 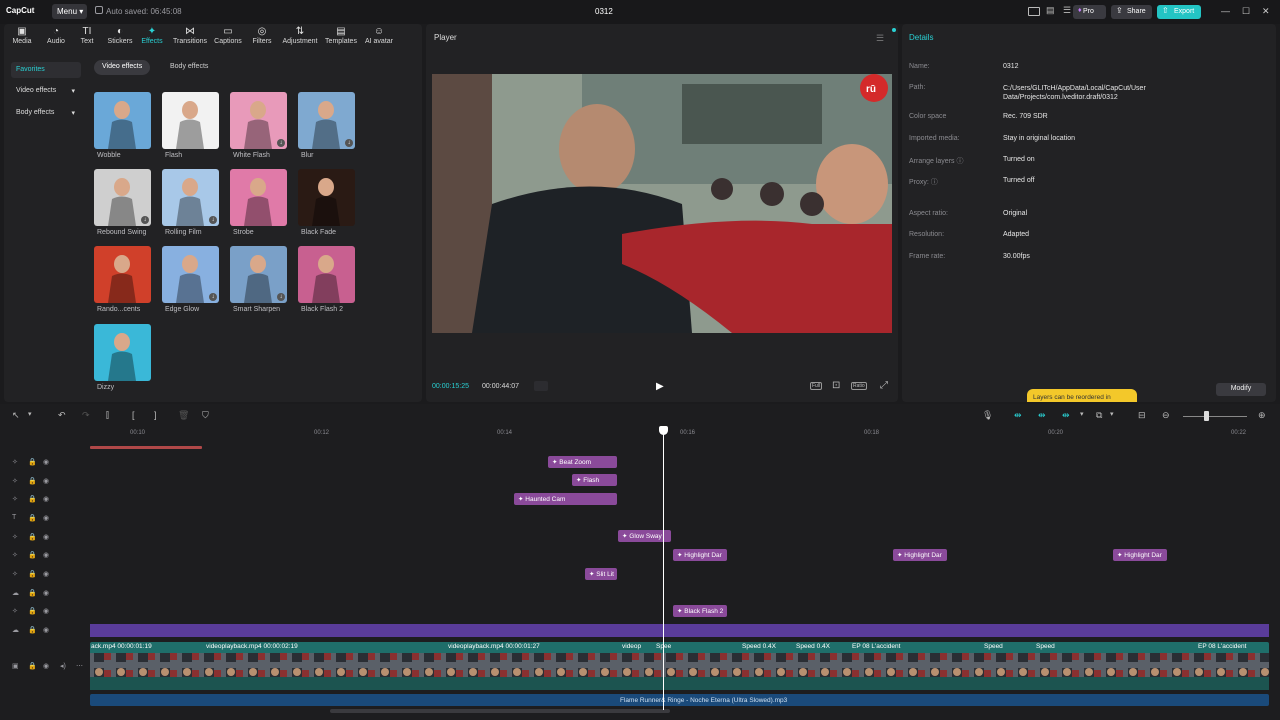 I want to click on preview-axis-icon: ⧉, so click(x=1099, y=415).